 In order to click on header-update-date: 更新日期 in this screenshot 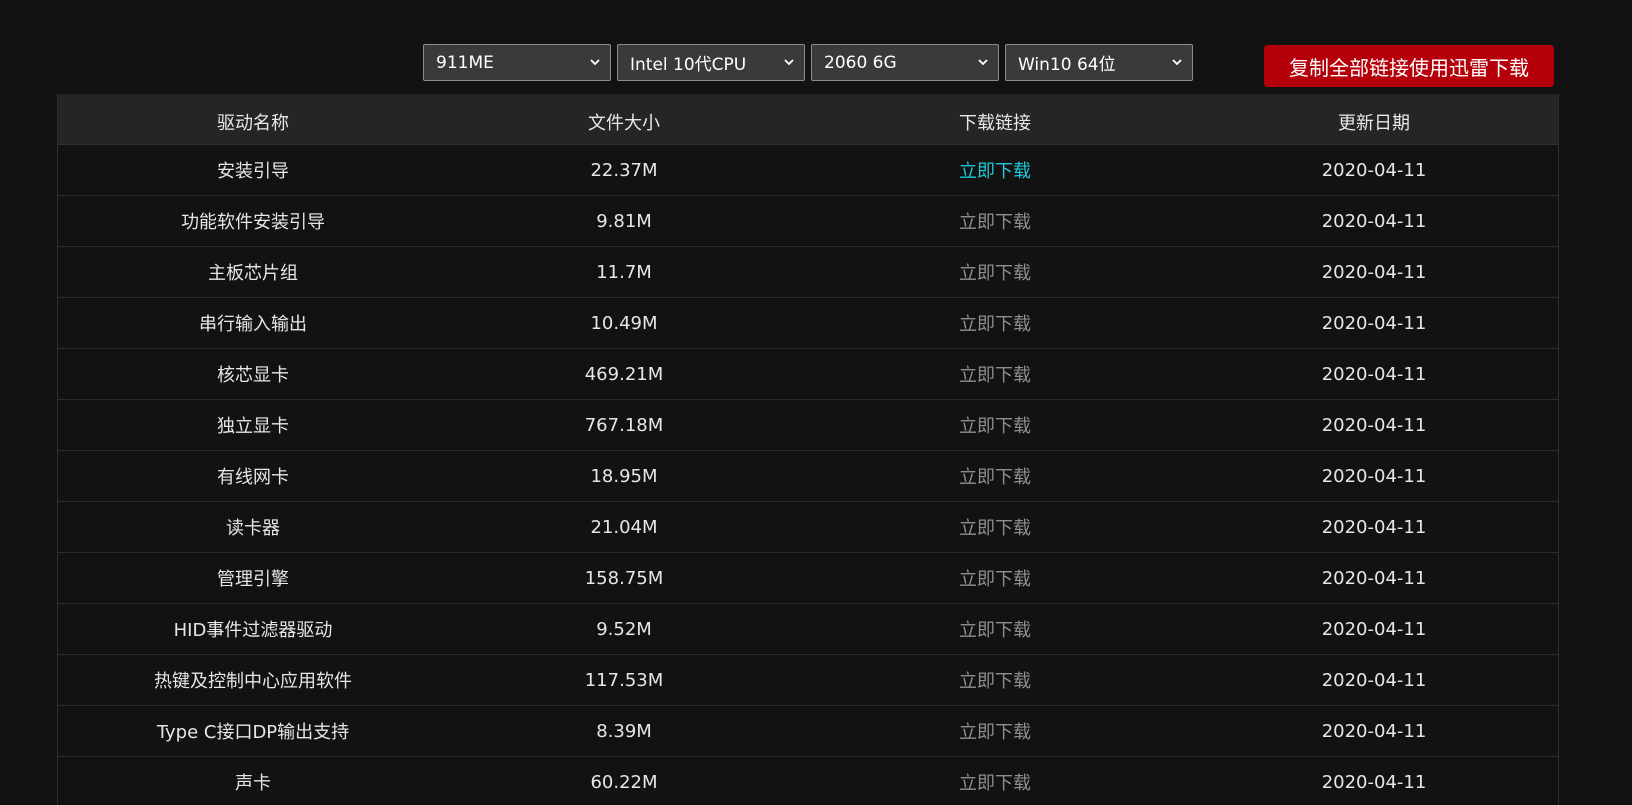, I will do `click(1374, 123)`.